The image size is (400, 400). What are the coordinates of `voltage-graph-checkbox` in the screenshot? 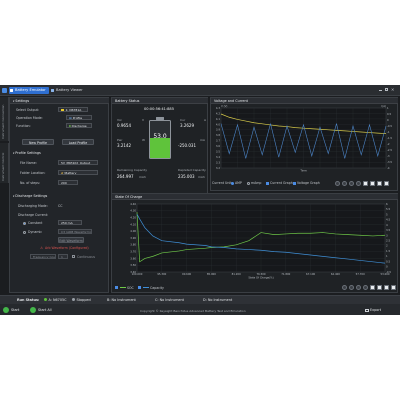 It's located at (294, 183).